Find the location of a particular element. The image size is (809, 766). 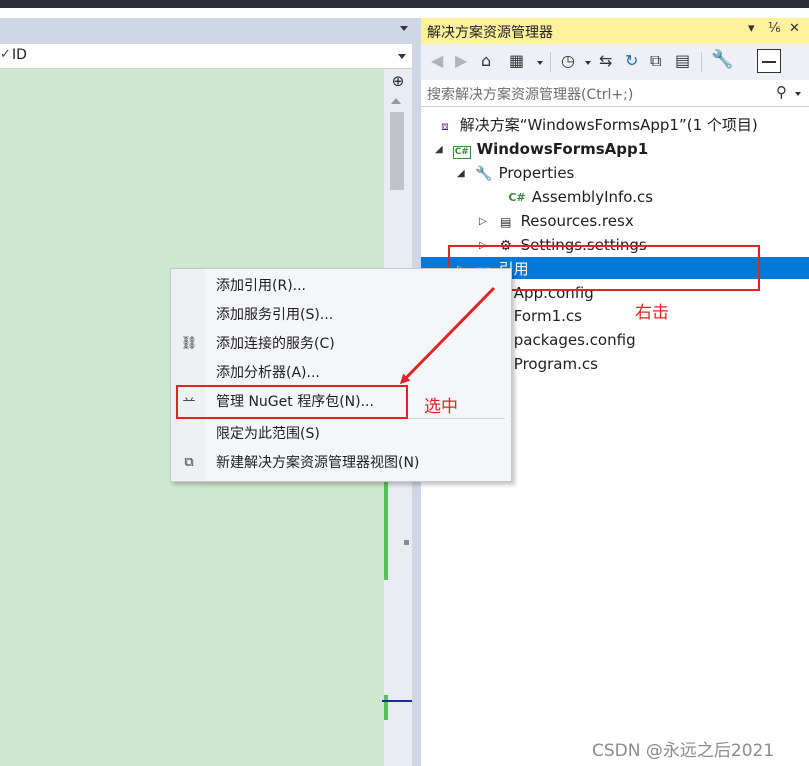

watermark: CSDN @永远之后2021 is located at coordinates (683, 751).